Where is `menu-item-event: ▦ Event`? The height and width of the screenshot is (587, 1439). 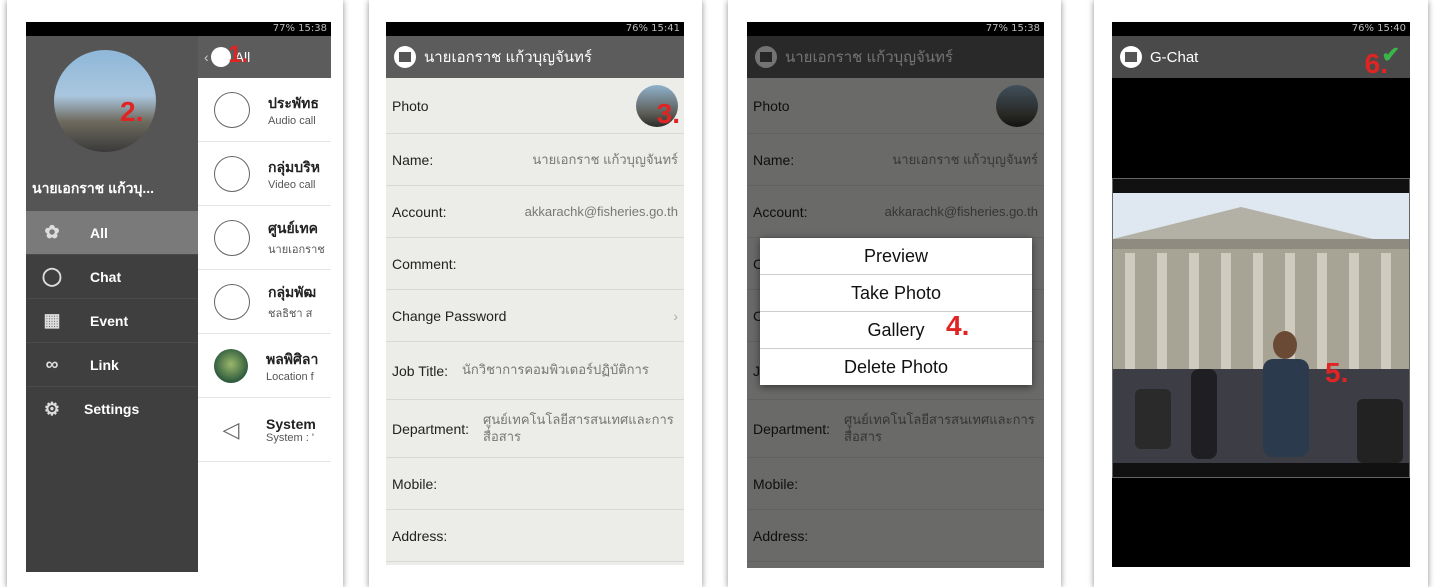 menu-item-event: ▦ Event is located at coordinates (112, 321).